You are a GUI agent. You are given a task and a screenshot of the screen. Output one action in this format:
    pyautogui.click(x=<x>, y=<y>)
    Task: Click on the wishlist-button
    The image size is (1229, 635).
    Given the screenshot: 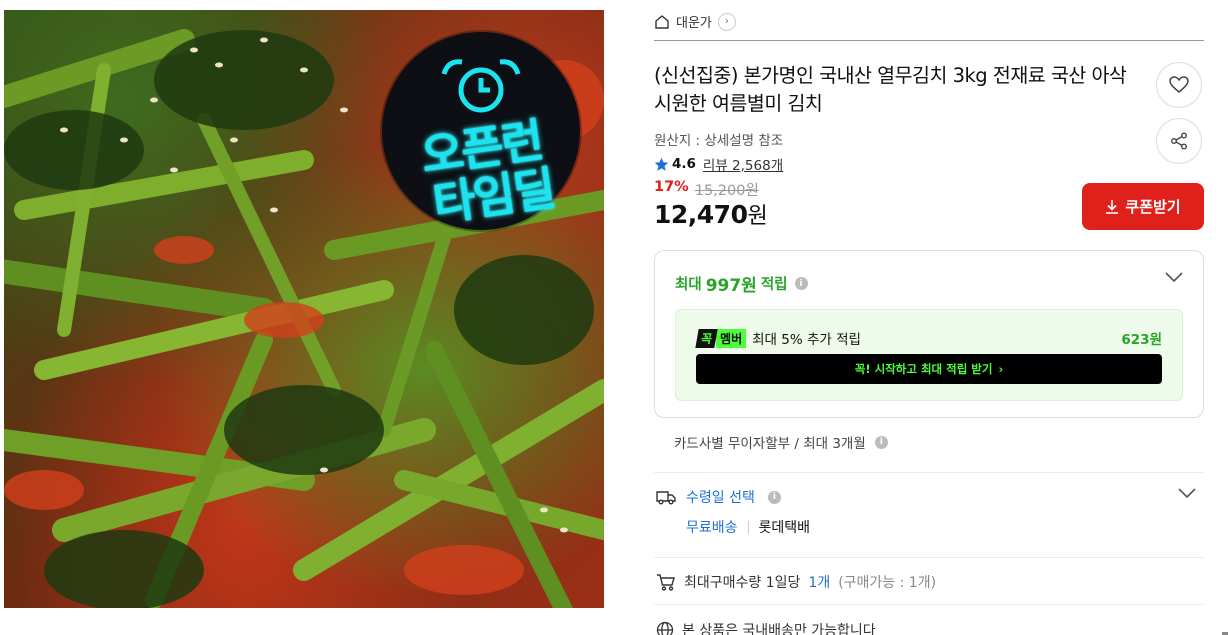 What is the action you would take?
    pyautogui.click(x=1179, y=85)
    